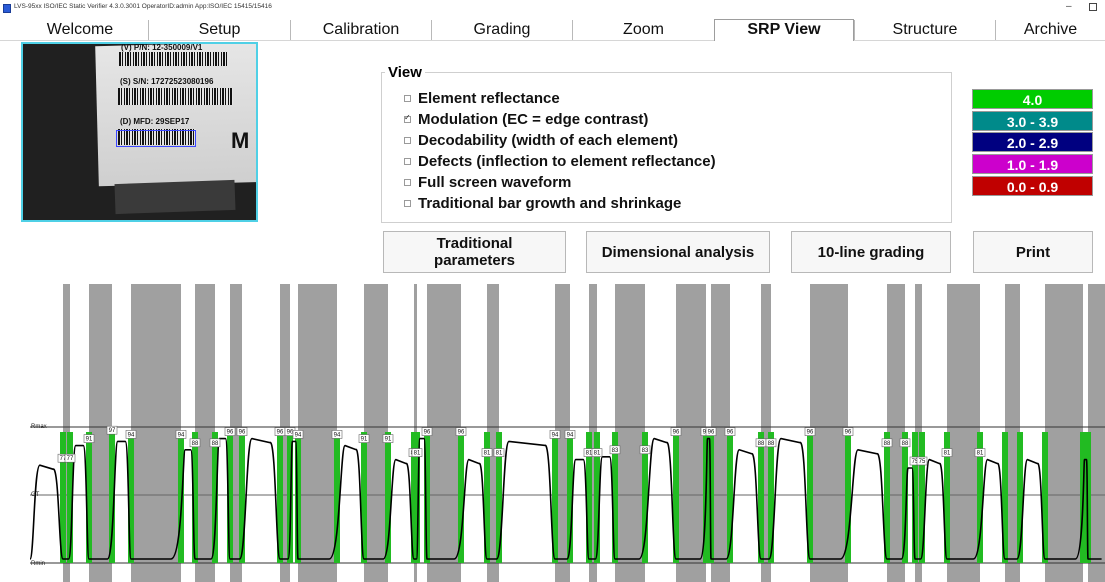 The height and width of the screenshot is (582, 1105). Describe the element at coordinates (924, 30) in the screenshot. I see `tab-structure: Structure` at that location.